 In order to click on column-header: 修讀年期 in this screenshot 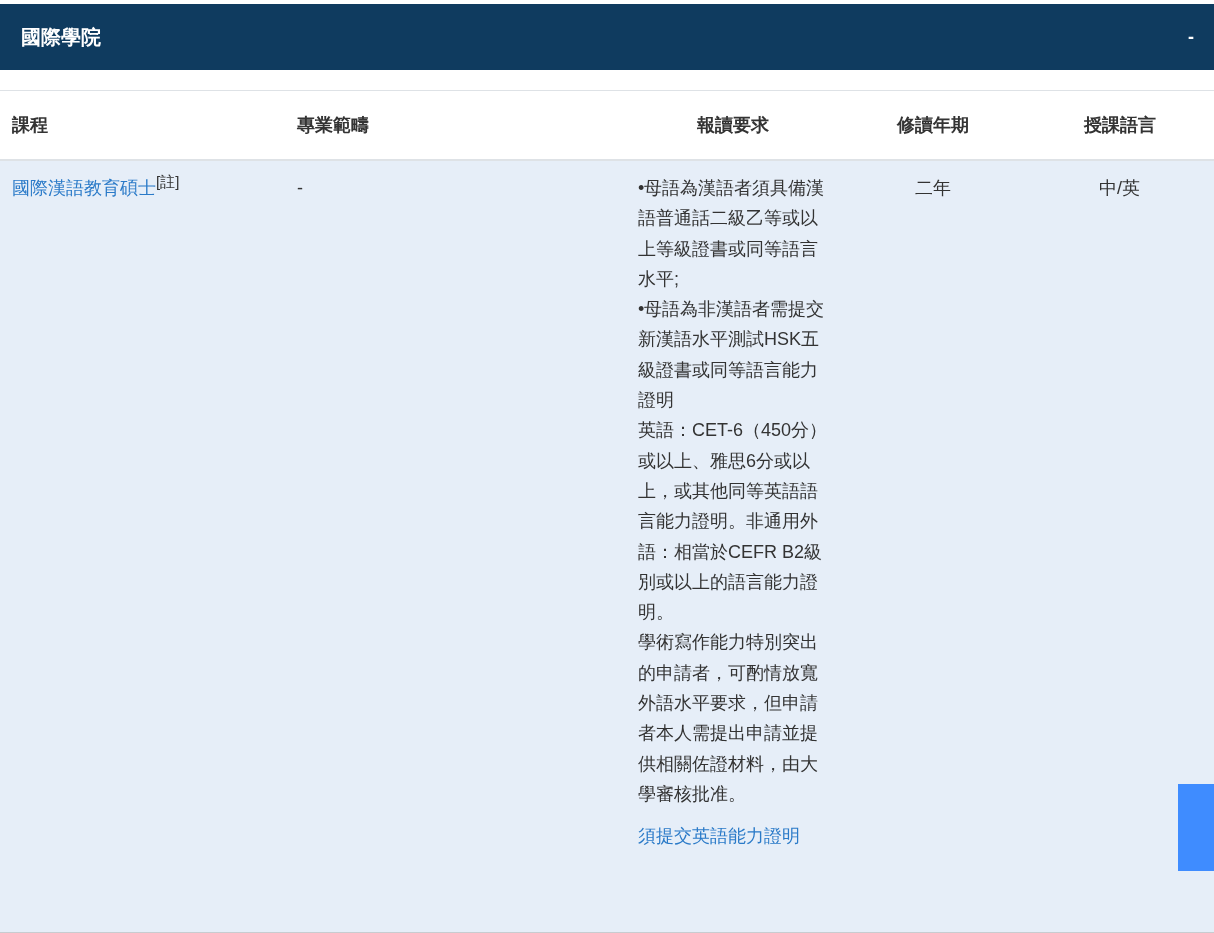, I will do `click(932, 124)`.